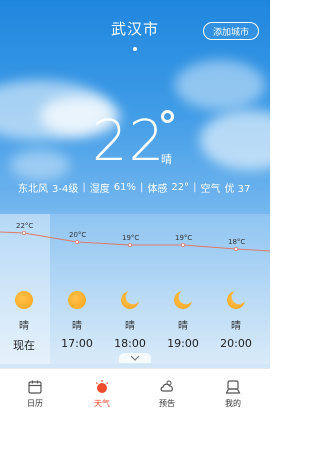 The width and height of the screenshot is (320, 450). Describe the element at coordinates (35, 403) in the screenshot. I see `tab-calendar-label: 日历` at that location.